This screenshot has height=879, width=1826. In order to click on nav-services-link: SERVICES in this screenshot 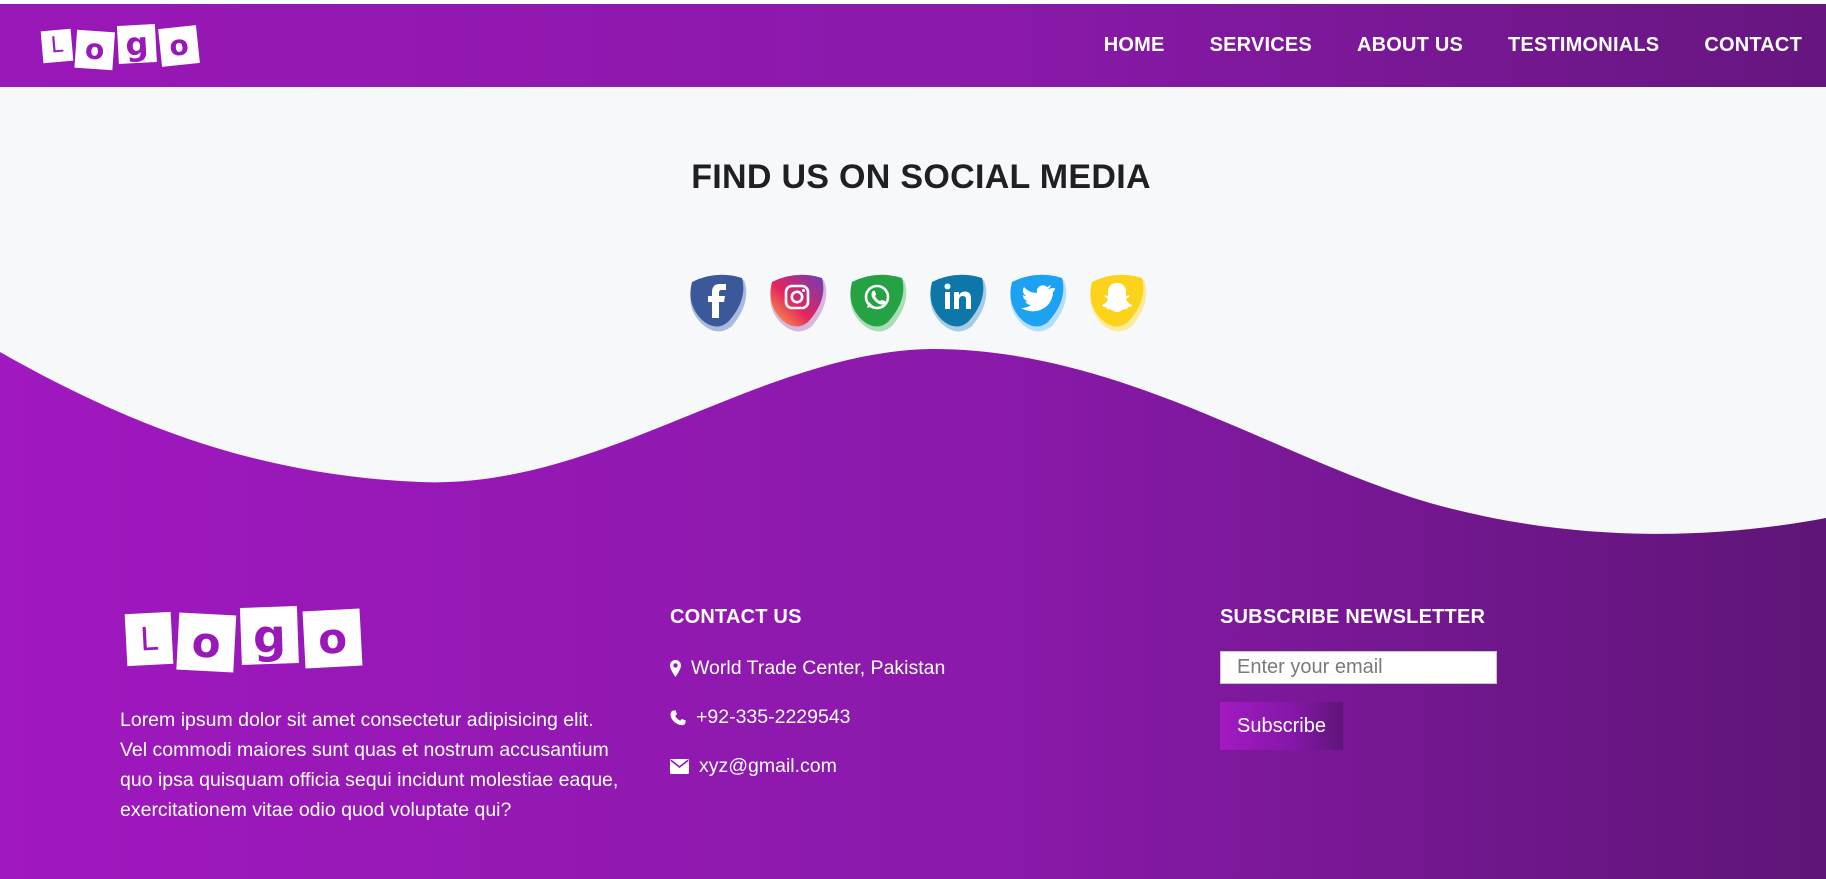, I will do `click(1261, 45)`.